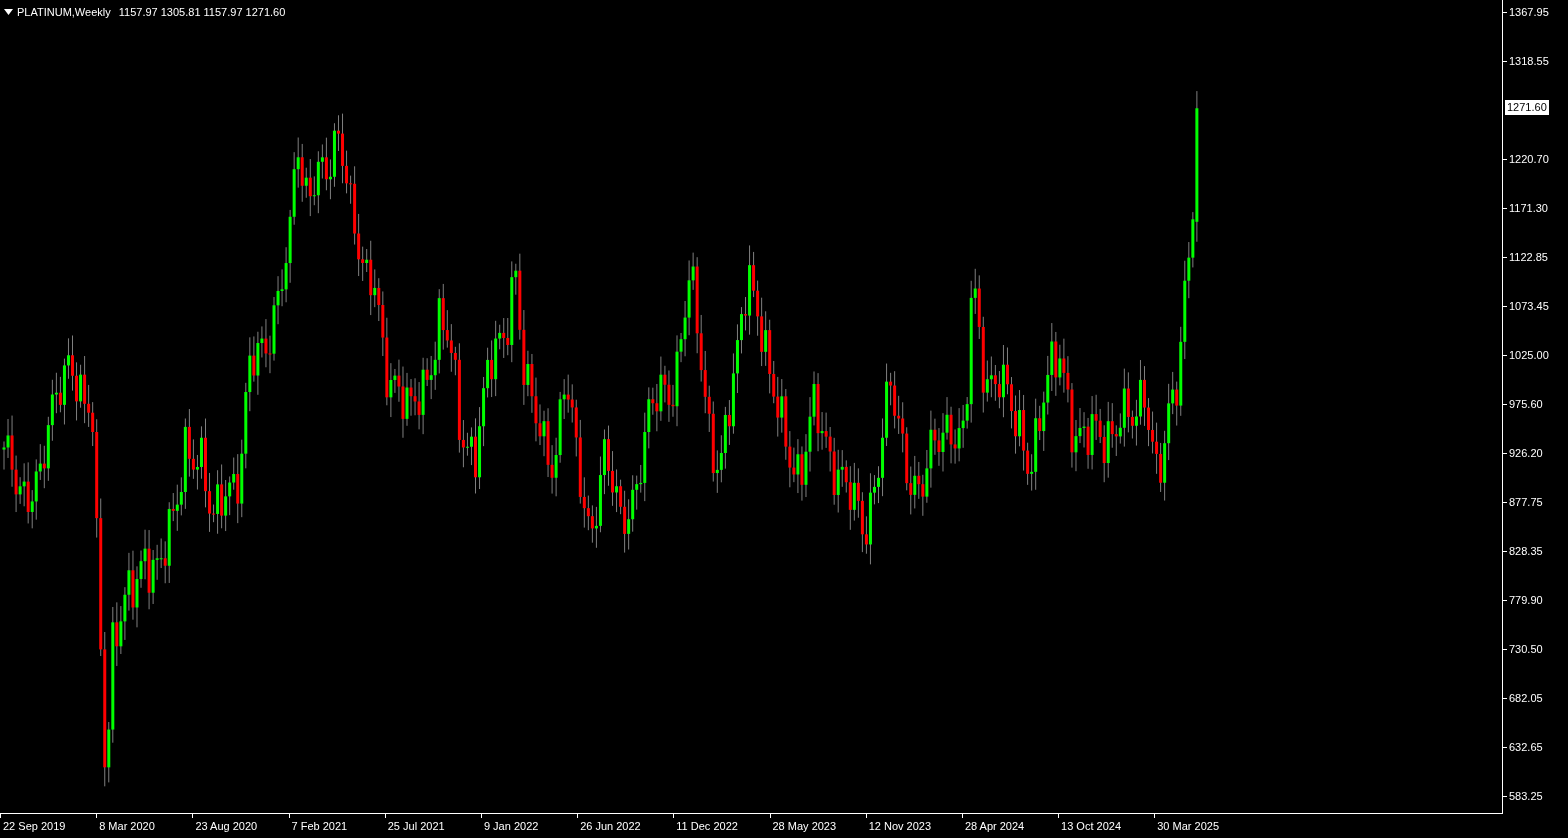  I want to click on price-axis-label: 1073.45, so click(1529, 306).